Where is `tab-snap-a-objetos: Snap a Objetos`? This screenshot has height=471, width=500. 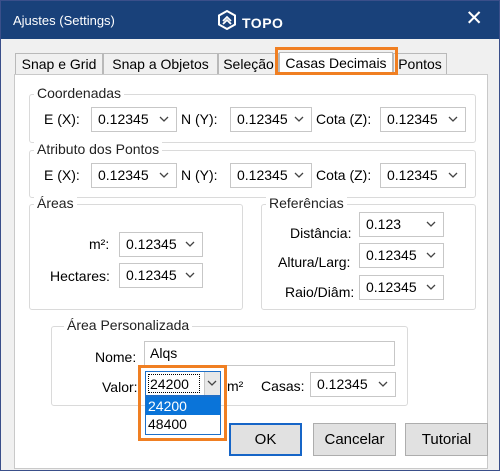
tab-snap-a-objetos: Snap a Objetos is located at coordinates (160, 64).